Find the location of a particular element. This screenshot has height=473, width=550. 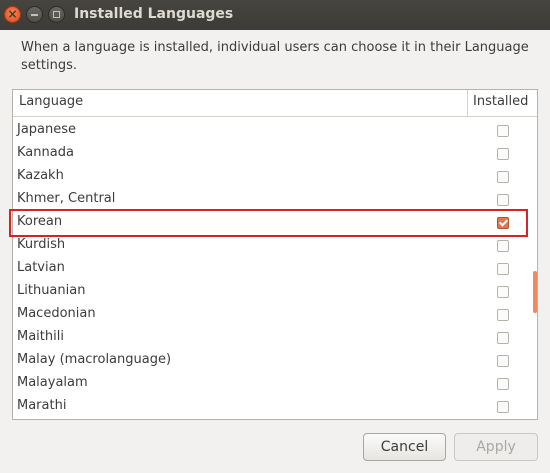

apply-button: Apply is located at coordinates (496, 447).